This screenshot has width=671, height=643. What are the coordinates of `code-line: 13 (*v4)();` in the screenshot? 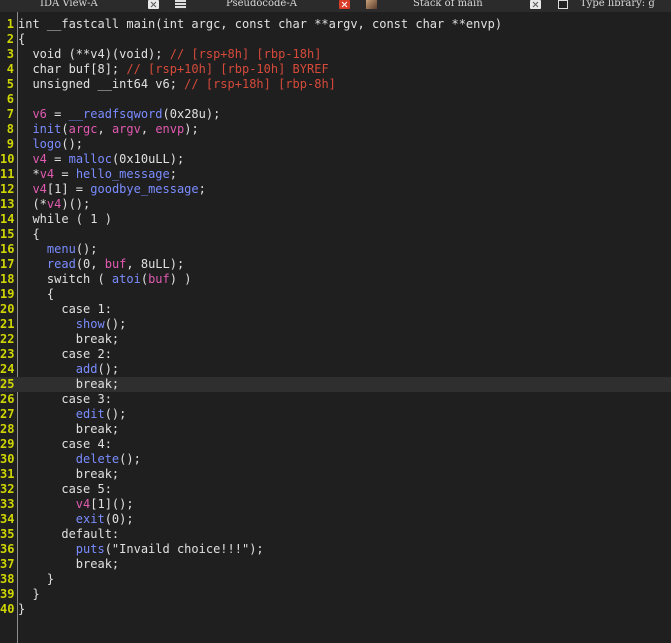 It's located at (335, 204).